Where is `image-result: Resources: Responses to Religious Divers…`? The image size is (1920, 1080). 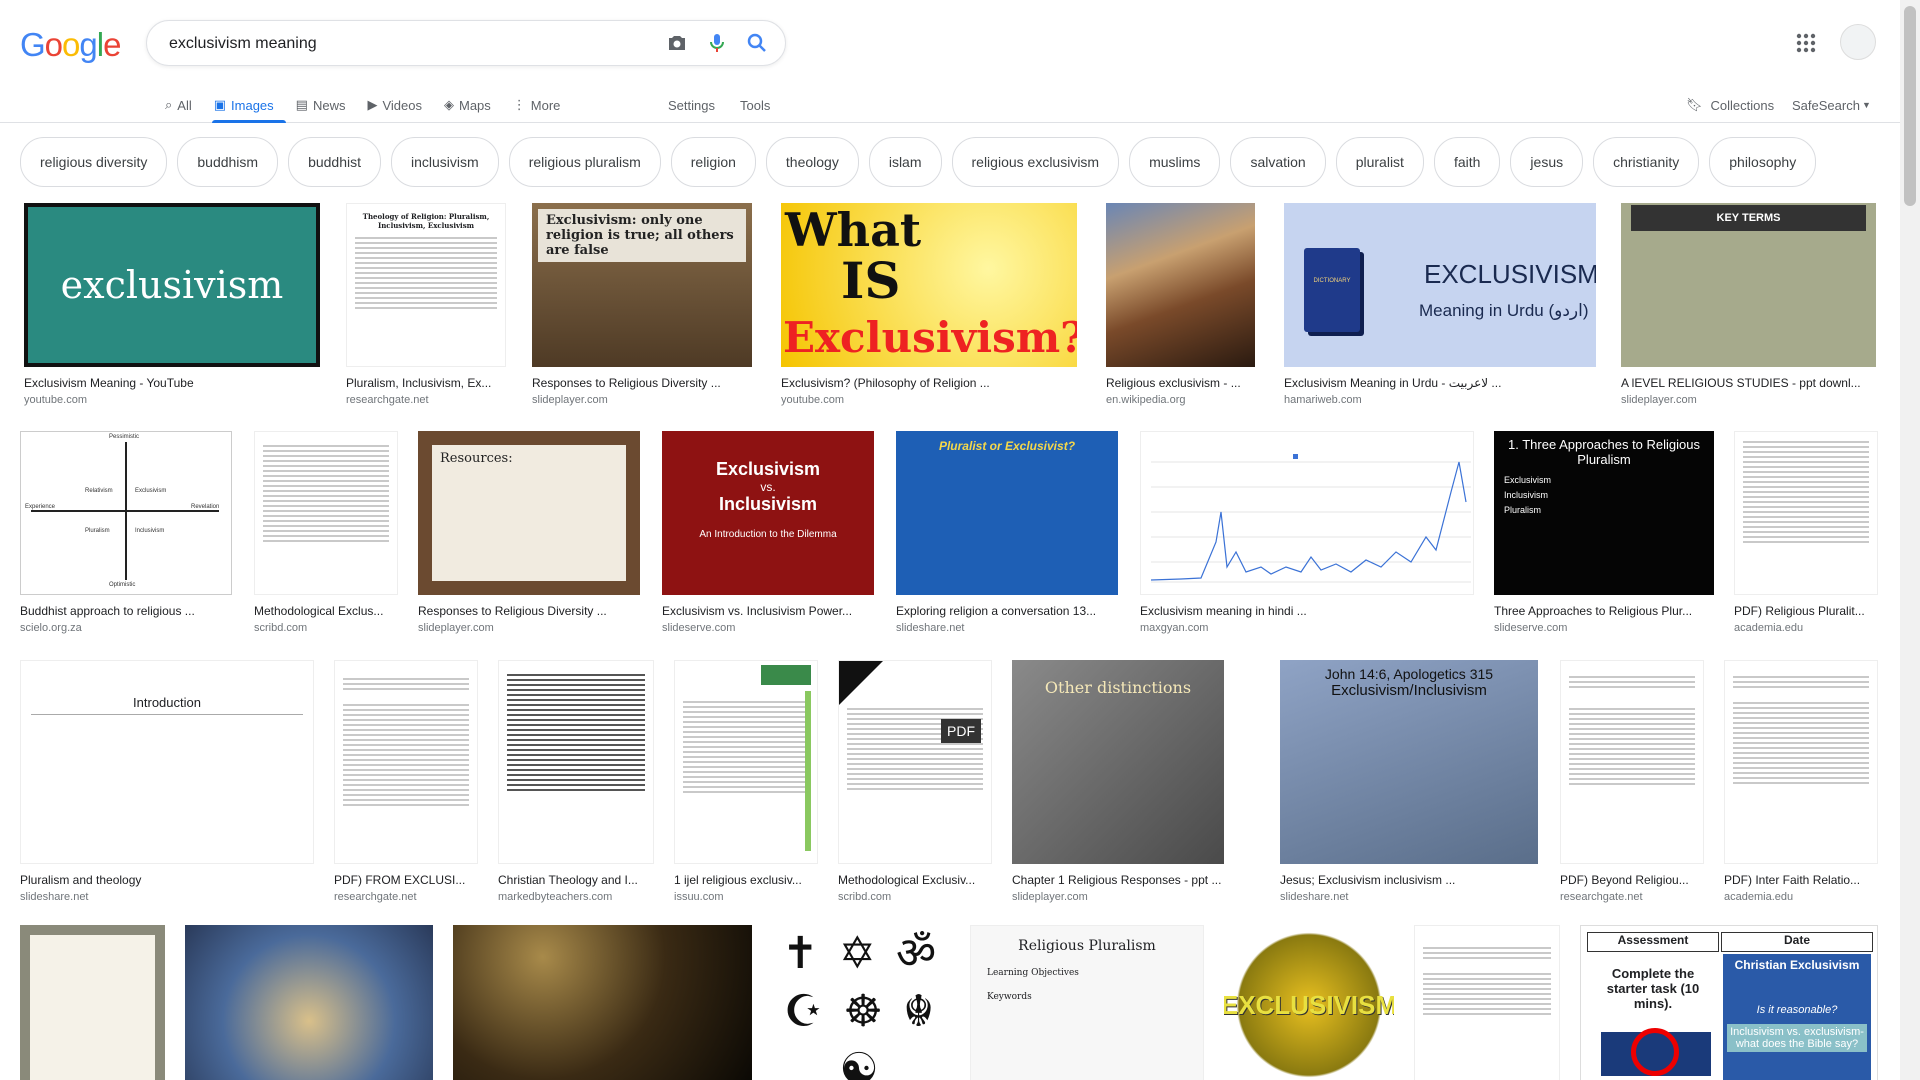 image-result: Resources: Responses to Religious Divers… is located at coordinates (529, 532).